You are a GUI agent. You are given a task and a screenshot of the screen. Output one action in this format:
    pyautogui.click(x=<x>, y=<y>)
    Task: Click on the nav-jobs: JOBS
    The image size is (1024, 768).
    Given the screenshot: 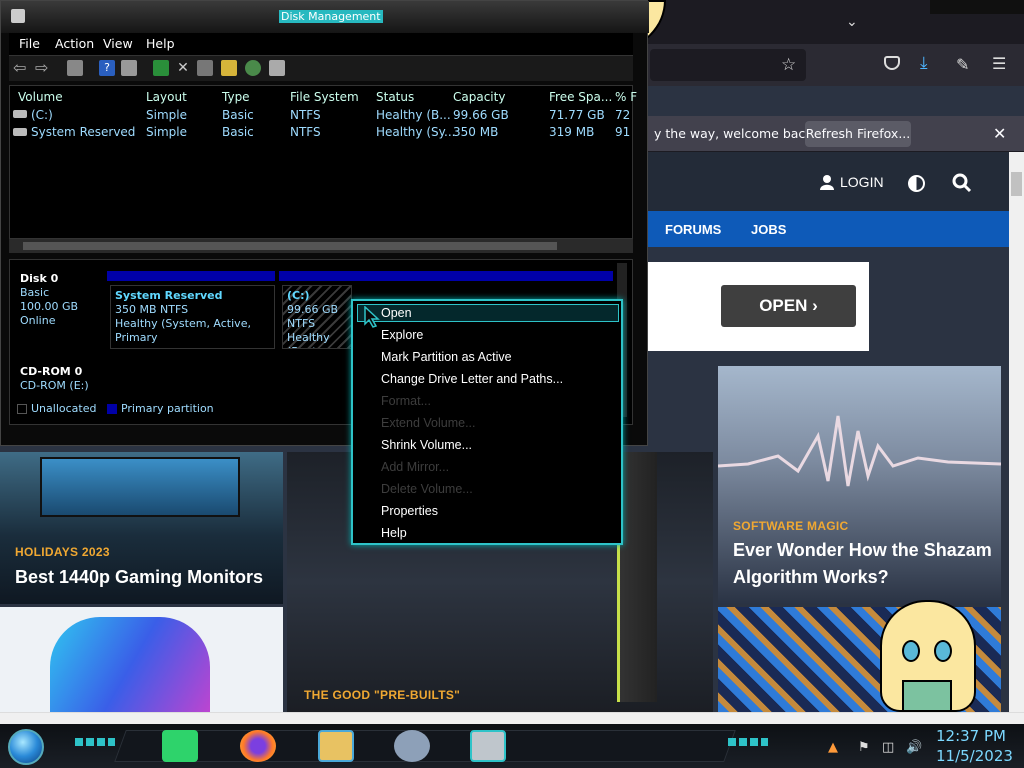 What is the action you would take?
    pyautogui.click(x=768, y=229)
    